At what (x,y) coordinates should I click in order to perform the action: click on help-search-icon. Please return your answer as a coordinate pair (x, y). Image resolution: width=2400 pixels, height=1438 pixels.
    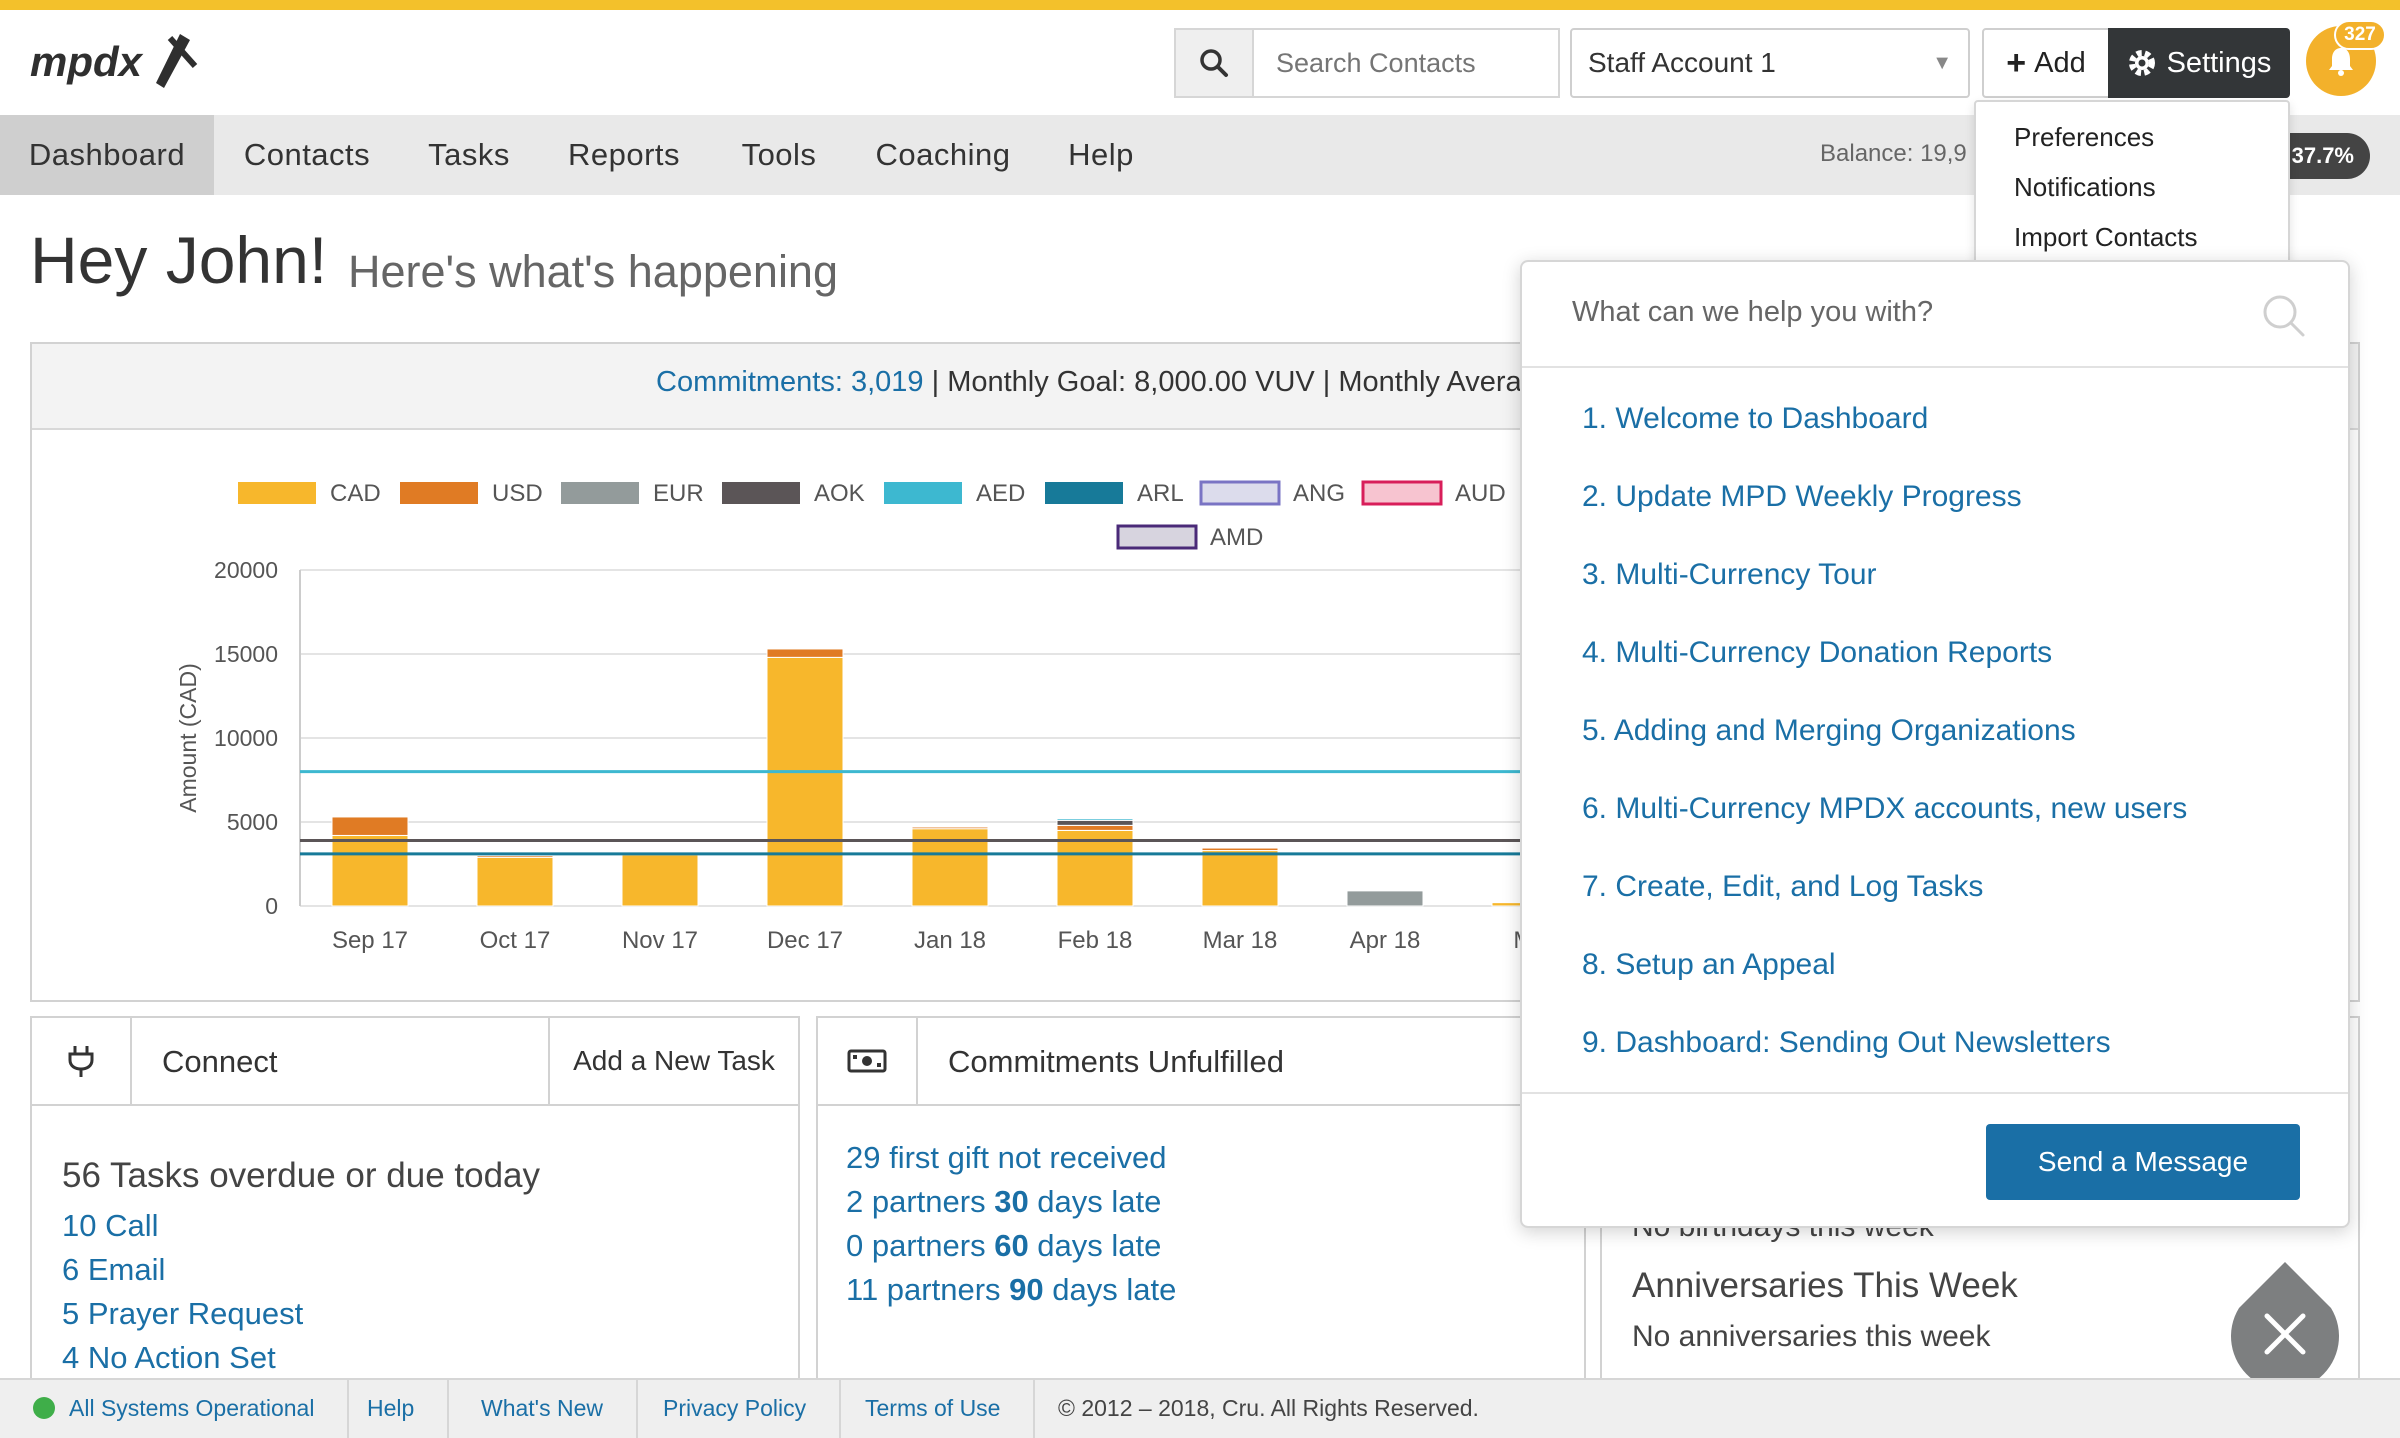
    Looking at the image, I should click on (2284, 318).